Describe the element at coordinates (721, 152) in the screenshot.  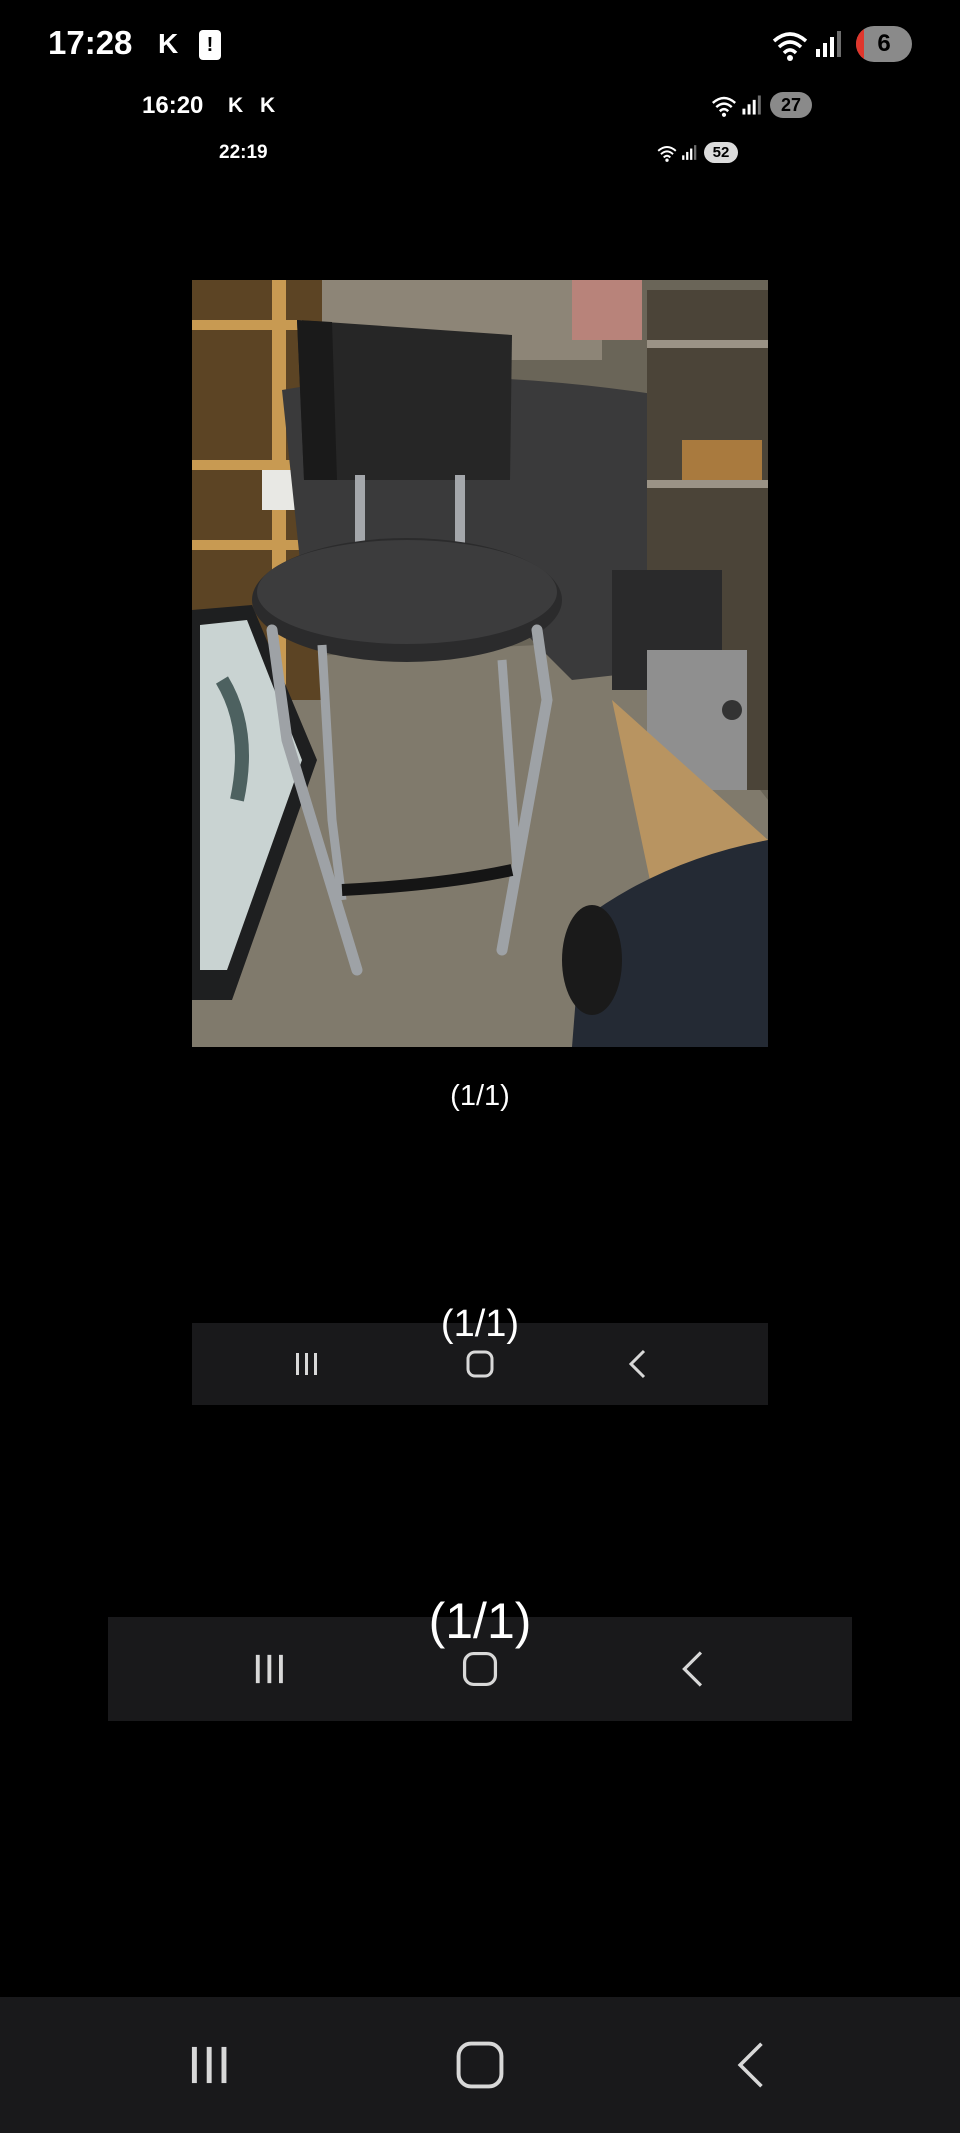
I see `battery-indicator: 52` at that location.